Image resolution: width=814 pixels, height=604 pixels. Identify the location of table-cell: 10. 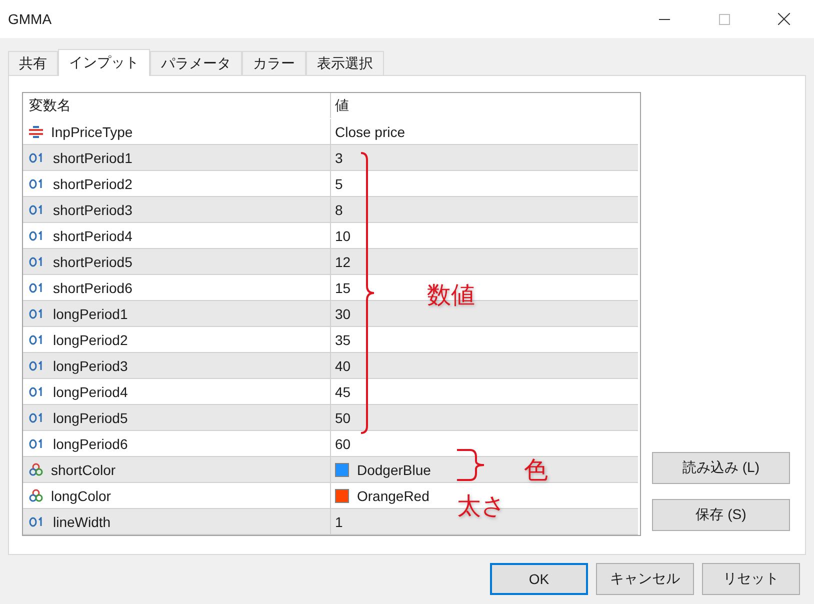
(343, 236).